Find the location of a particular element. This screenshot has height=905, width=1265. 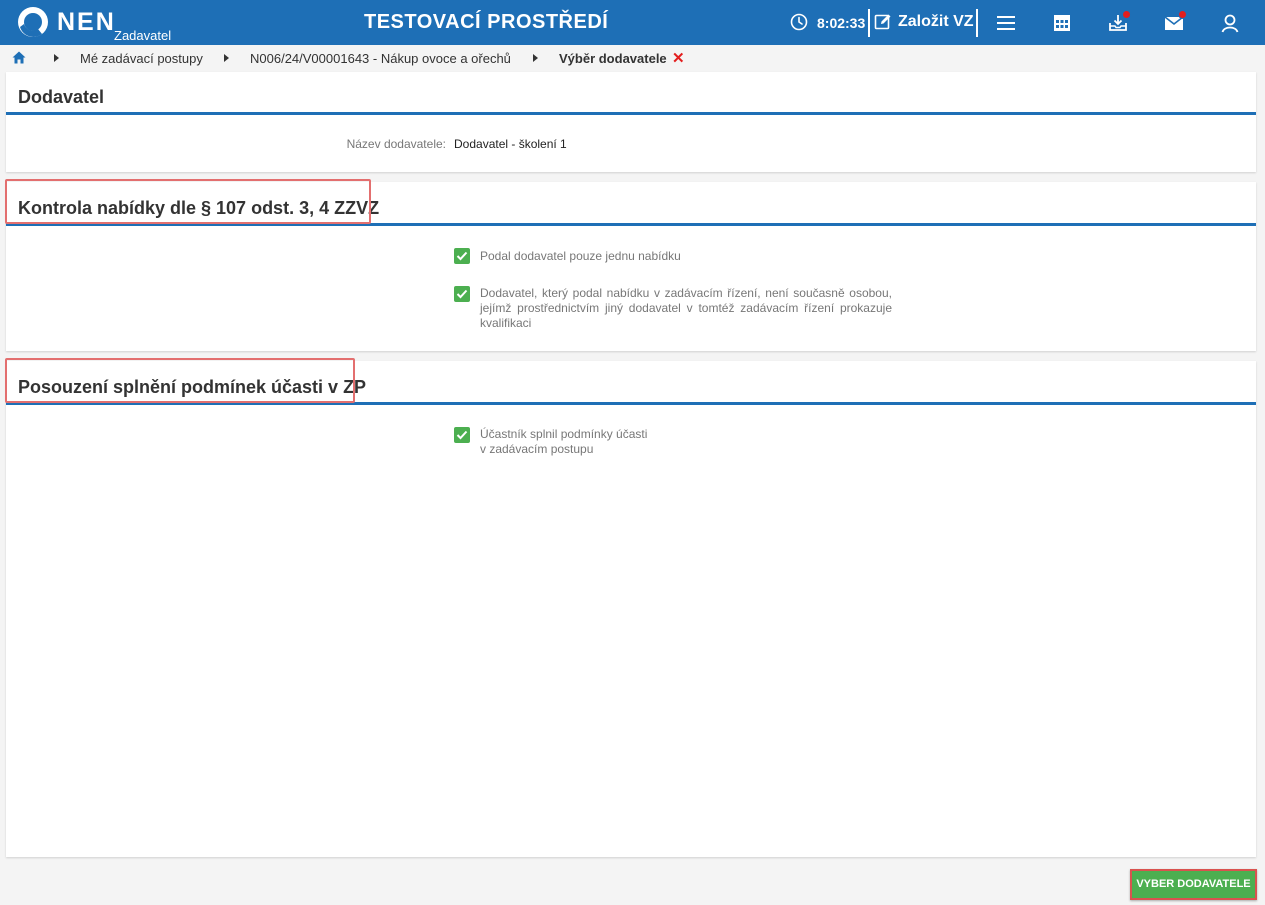

close-icon: ✕ is located at coordinates (678, 58).